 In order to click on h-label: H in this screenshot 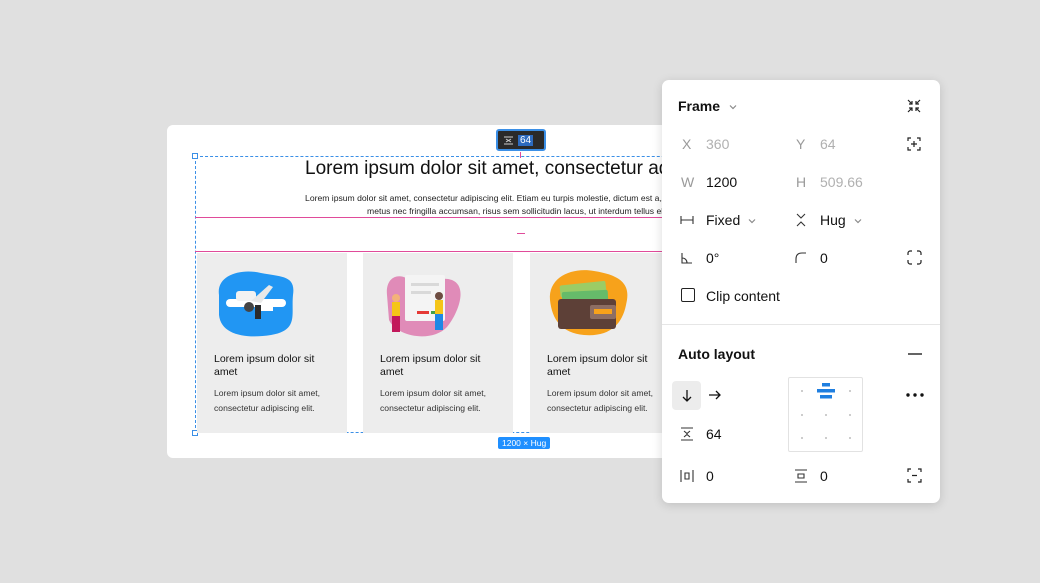, I will do `click(801, 182)`.